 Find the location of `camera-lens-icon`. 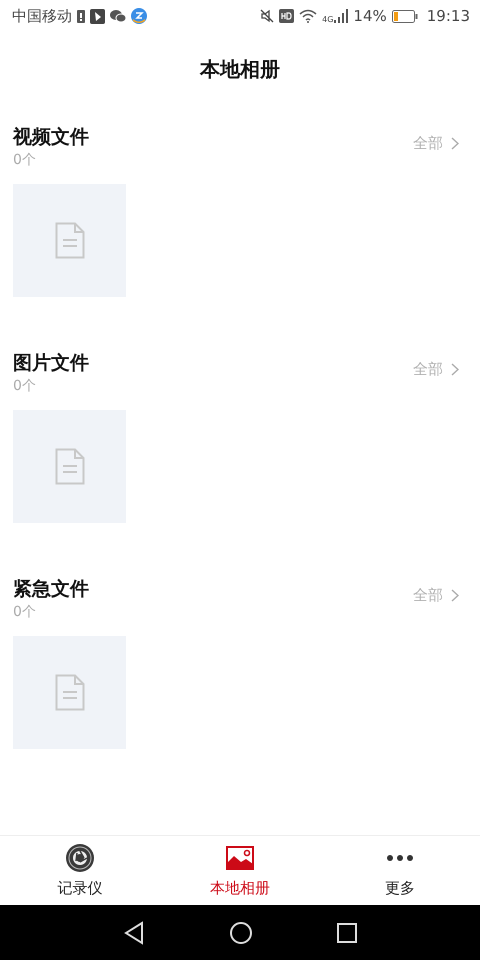

camera-lens-icon is located at coordinates (80, 858).